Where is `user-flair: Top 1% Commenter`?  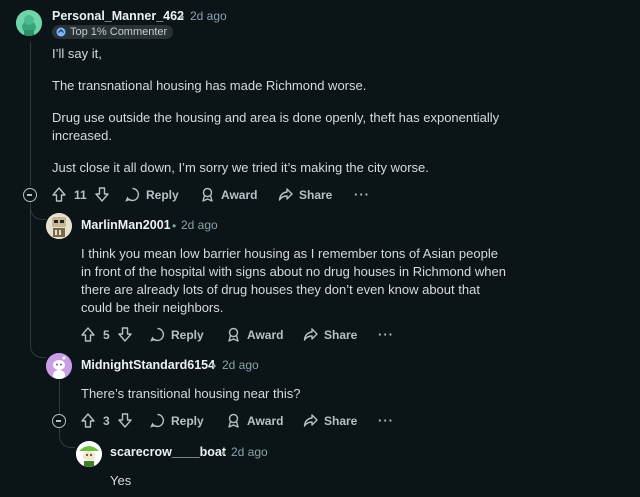 user-flair: Top 1% Commenter is located at coordinates (113, 32).